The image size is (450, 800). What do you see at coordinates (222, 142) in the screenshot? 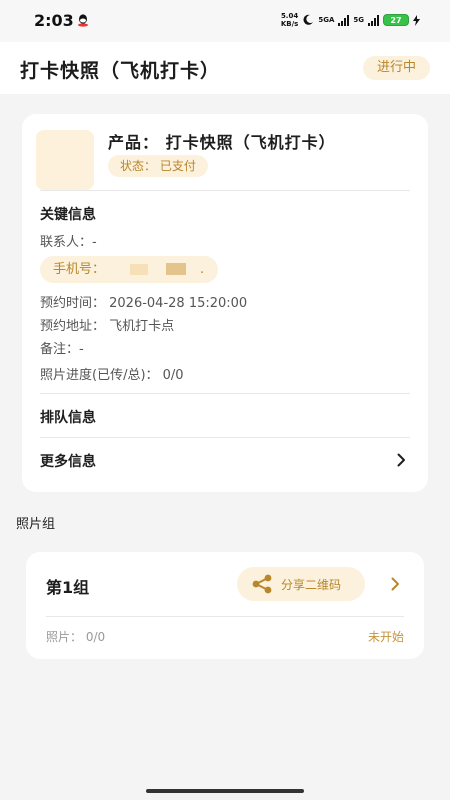
I see `product-title: 产品： 打卡快照（飞机打卡）` at bounding box center [222, 142].